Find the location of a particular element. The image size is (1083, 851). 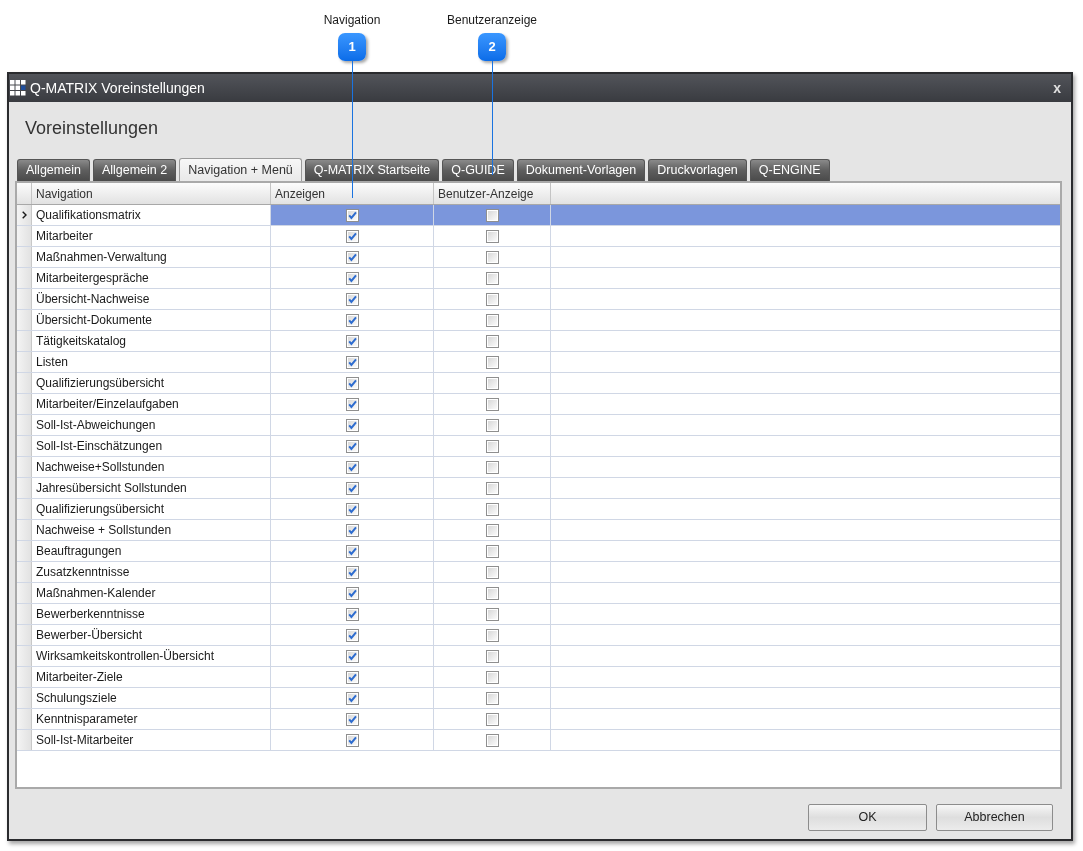

app-grid-icon is located at coordinates (18, 88).